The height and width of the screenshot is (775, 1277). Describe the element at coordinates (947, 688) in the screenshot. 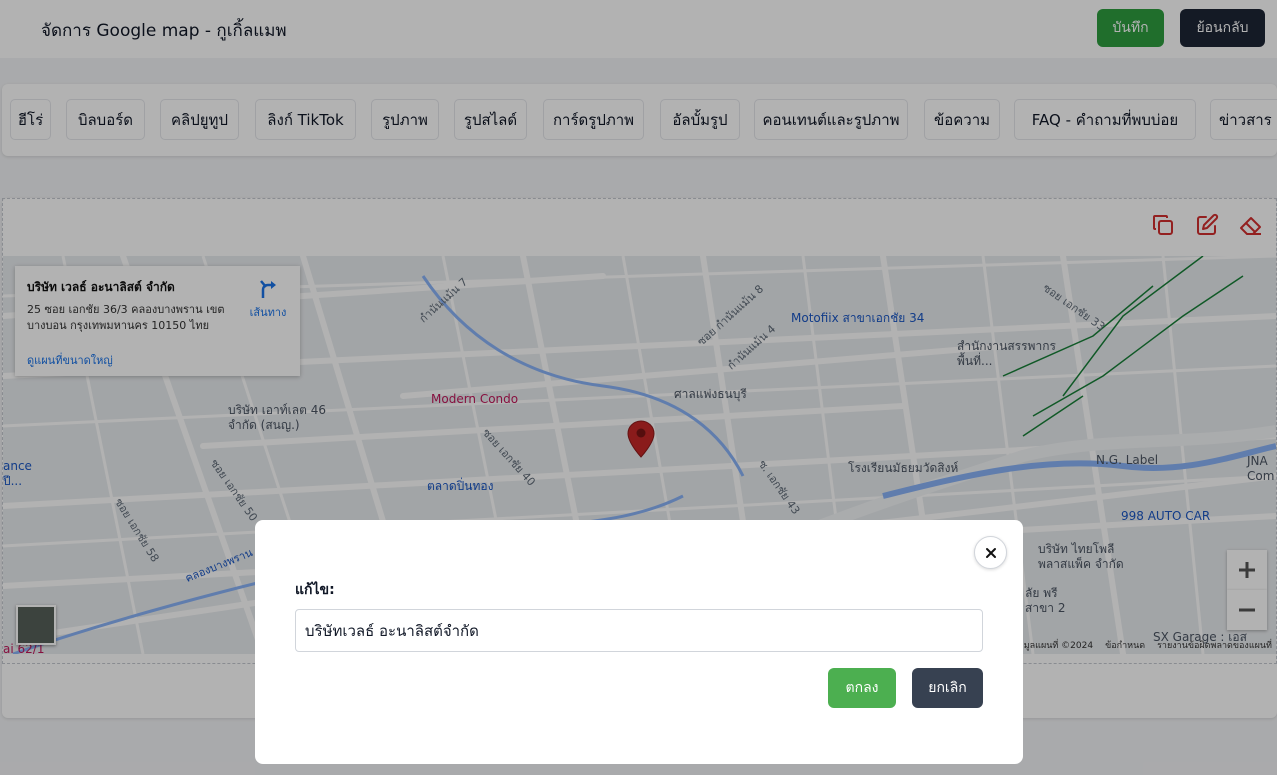

I see `cancel-button: ยกเลิก` at that location.